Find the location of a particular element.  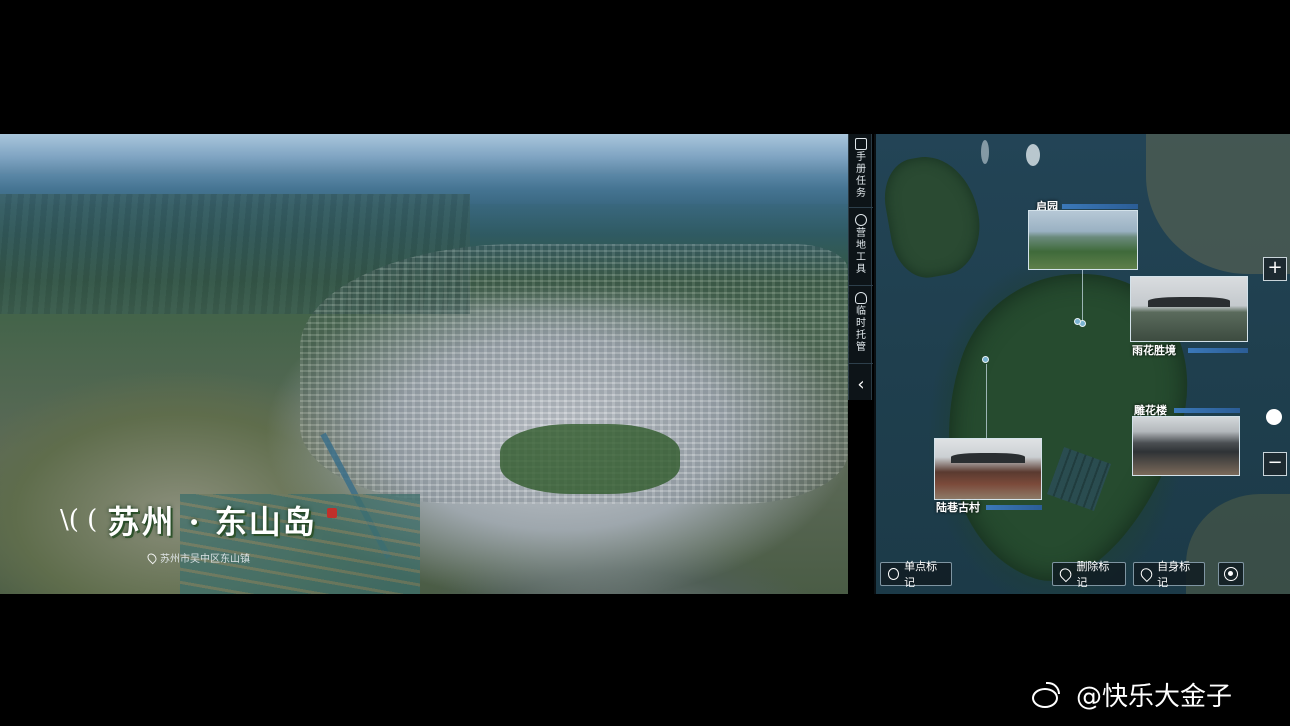

self-mark-button: 自身标记 is located at coordinates (1169, 574).